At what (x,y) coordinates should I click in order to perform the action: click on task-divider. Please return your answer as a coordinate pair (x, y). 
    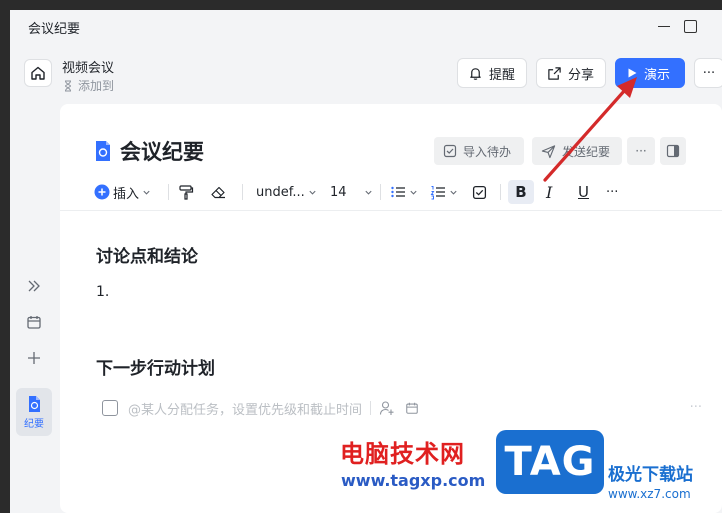
    Looking at the image, I should click on (371, 408).